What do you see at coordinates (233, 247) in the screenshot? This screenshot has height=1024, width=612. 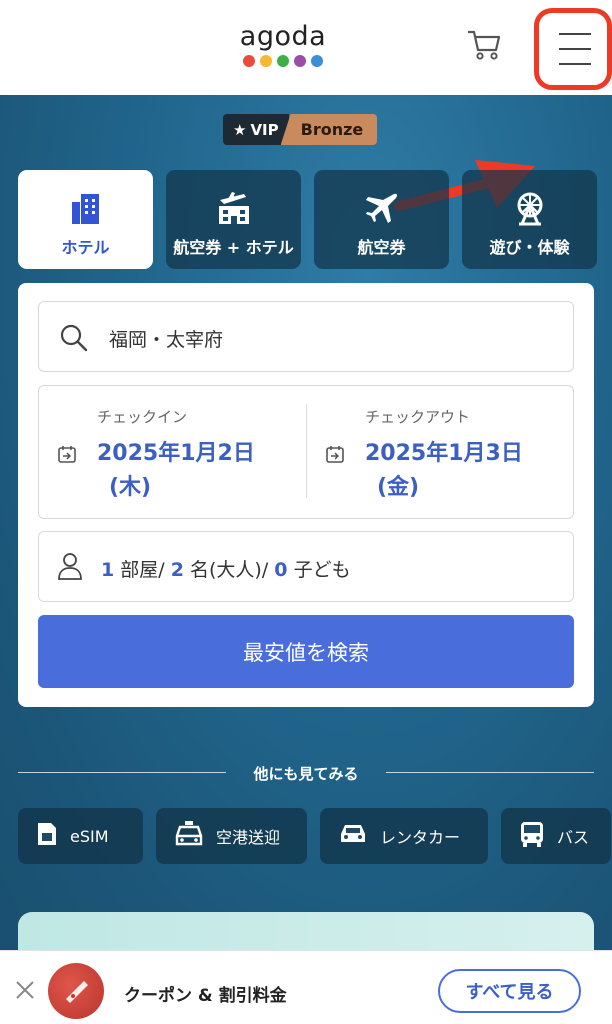 I see `tab-label: 航空券 + ホテル` at bounding box center [233, 247].